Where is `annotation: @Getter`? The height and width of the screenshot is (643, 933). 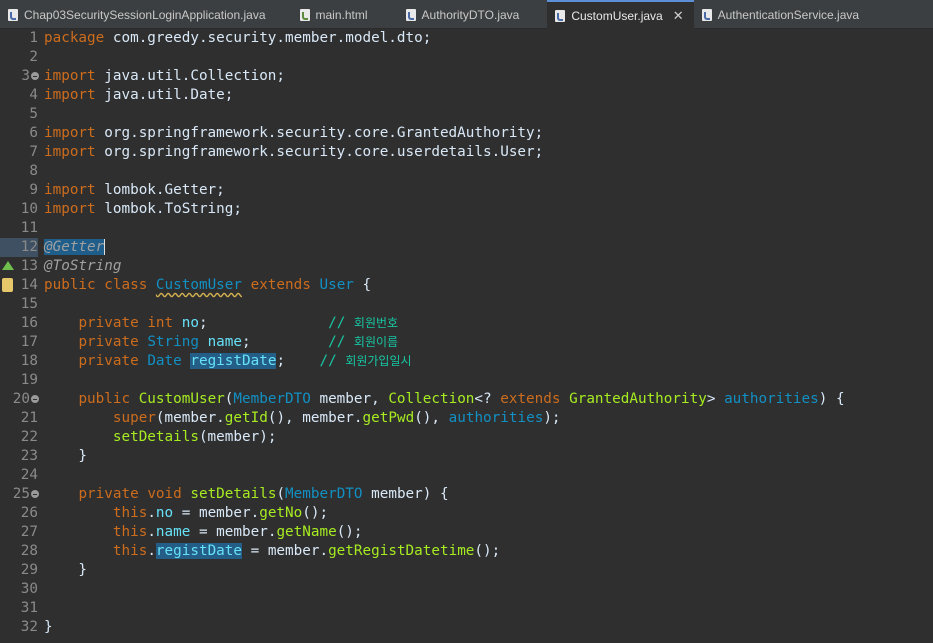
annotation: @Getter is located at coordinates (74, 247).